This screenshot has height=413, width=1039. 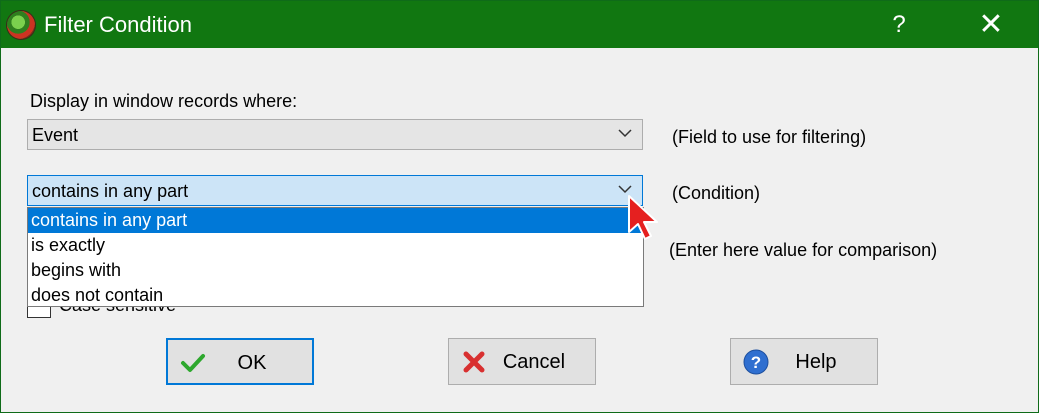 I want to click on value-hint: (Enter here value for comparison), so click(x=803, y=250).